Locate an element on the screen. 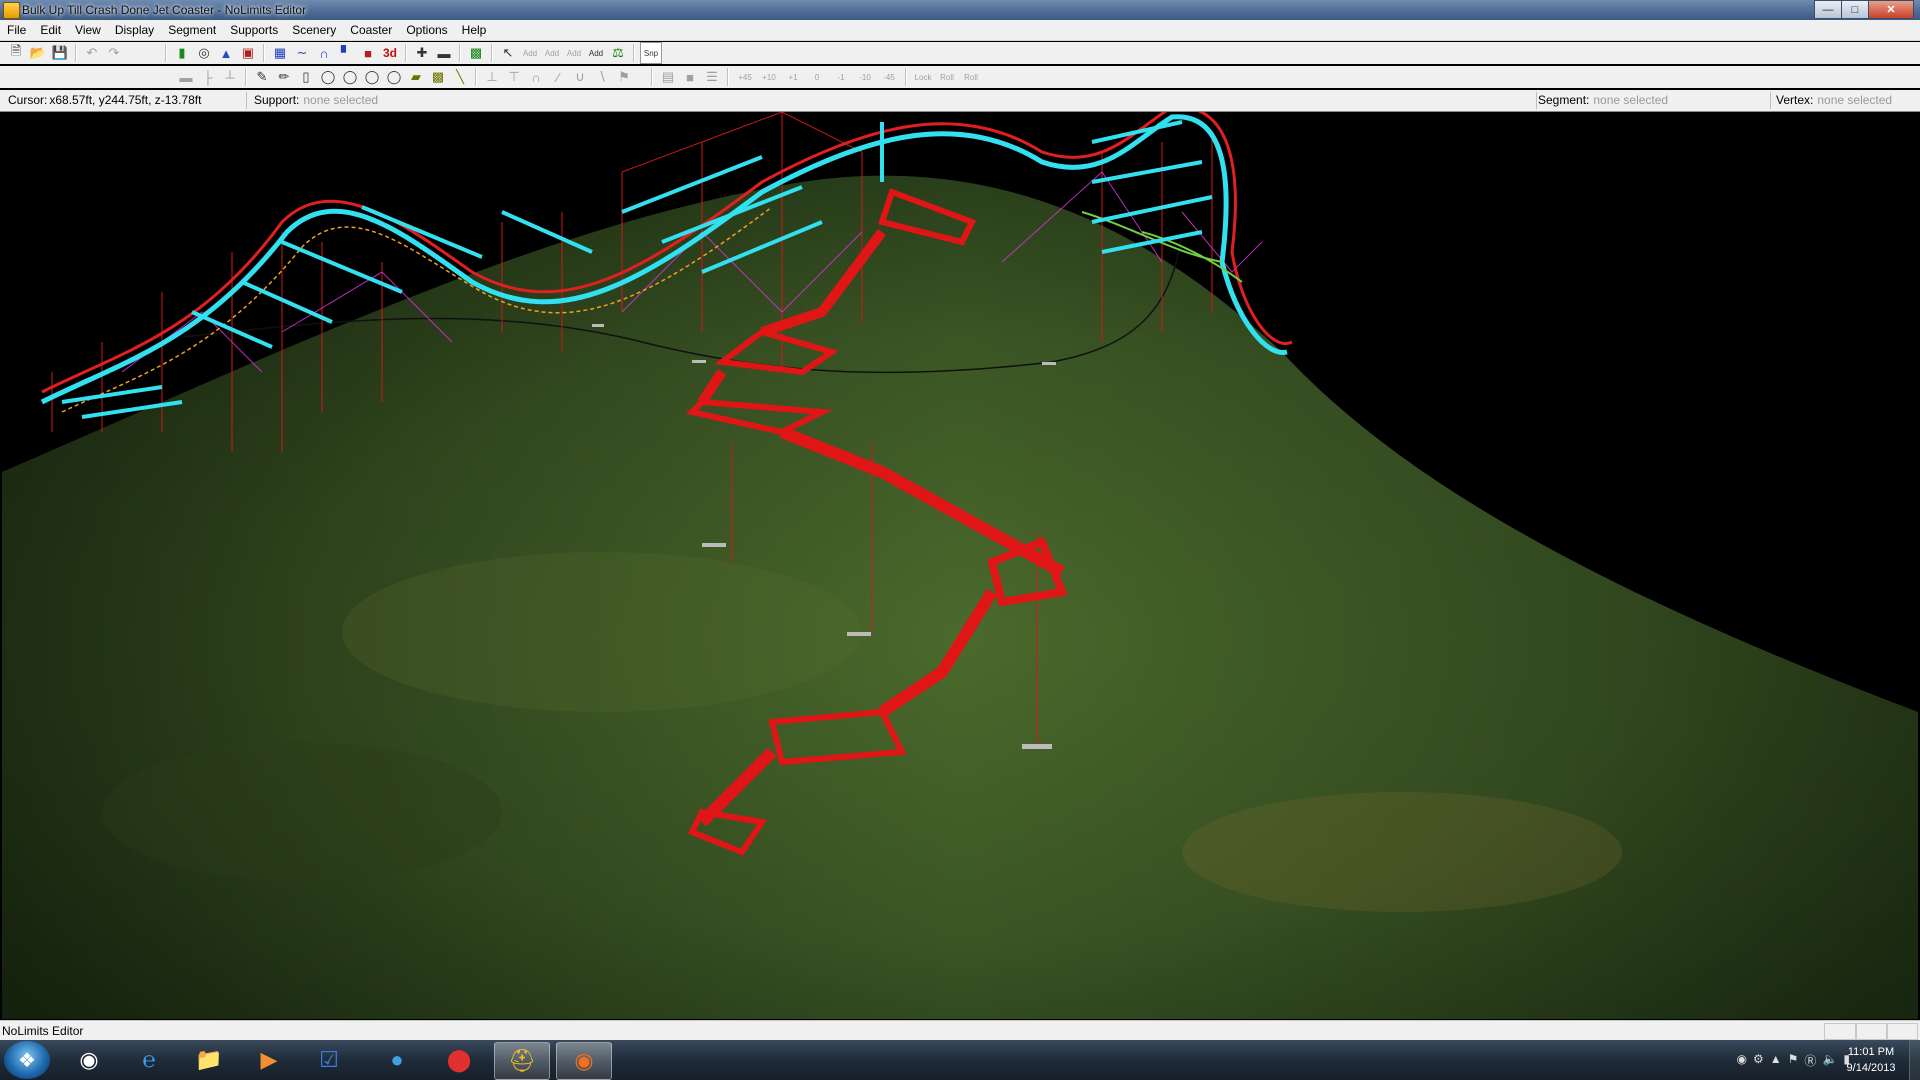 The image size is (1920, 1080). rotate-plus10: +10 is located at coordinates (769, 77).